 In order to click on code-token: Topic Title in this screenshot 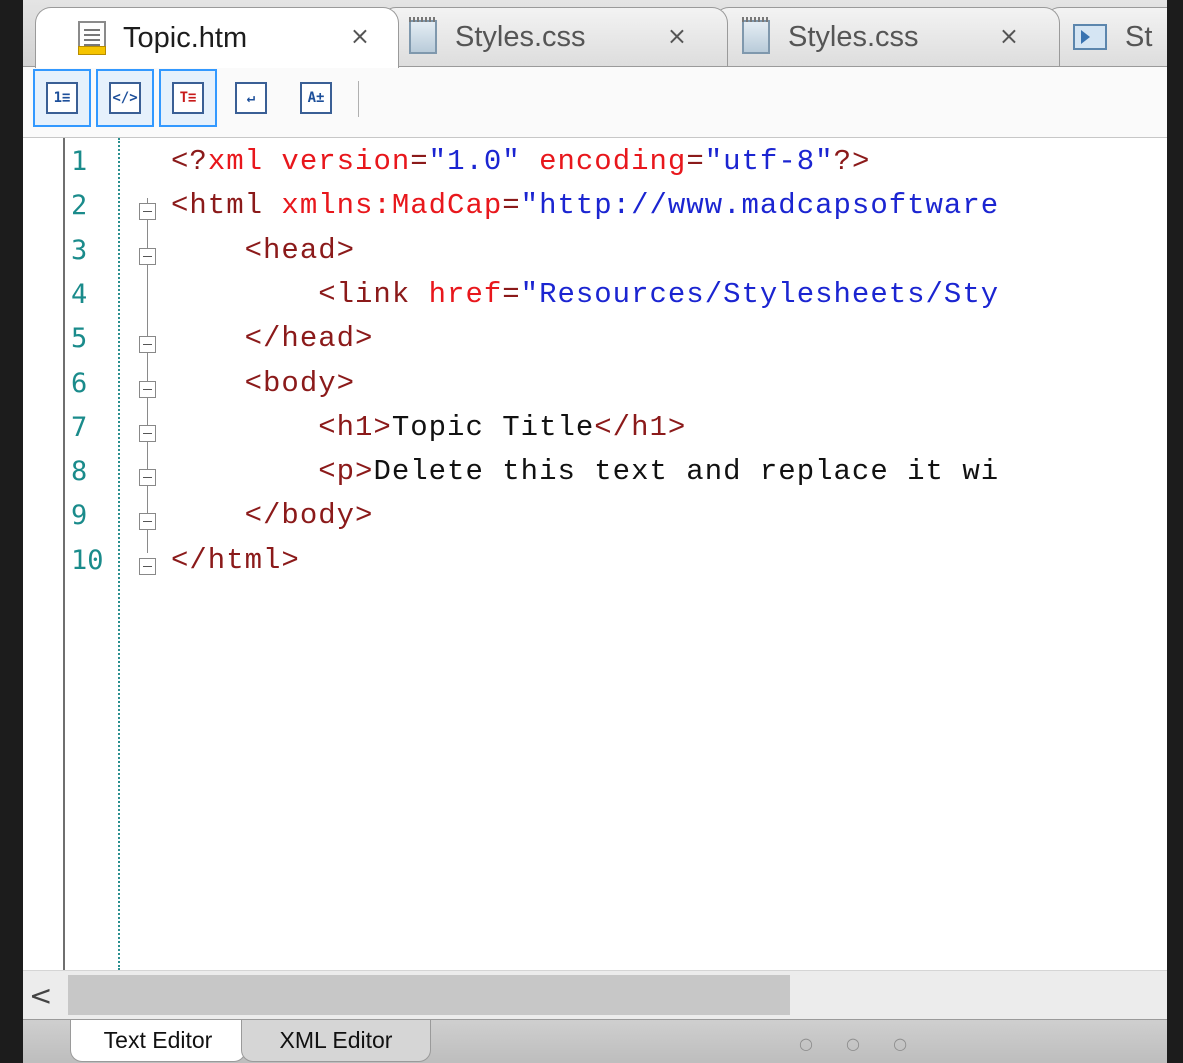, I will do `click(493, 427)`.